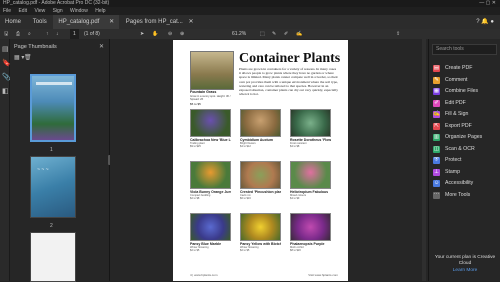 This screenshot has height=282, width=500. What do you see at coordinates (7, 11) in the screenshot?
I see `menu-file: File` at bounding box center [7, 11].